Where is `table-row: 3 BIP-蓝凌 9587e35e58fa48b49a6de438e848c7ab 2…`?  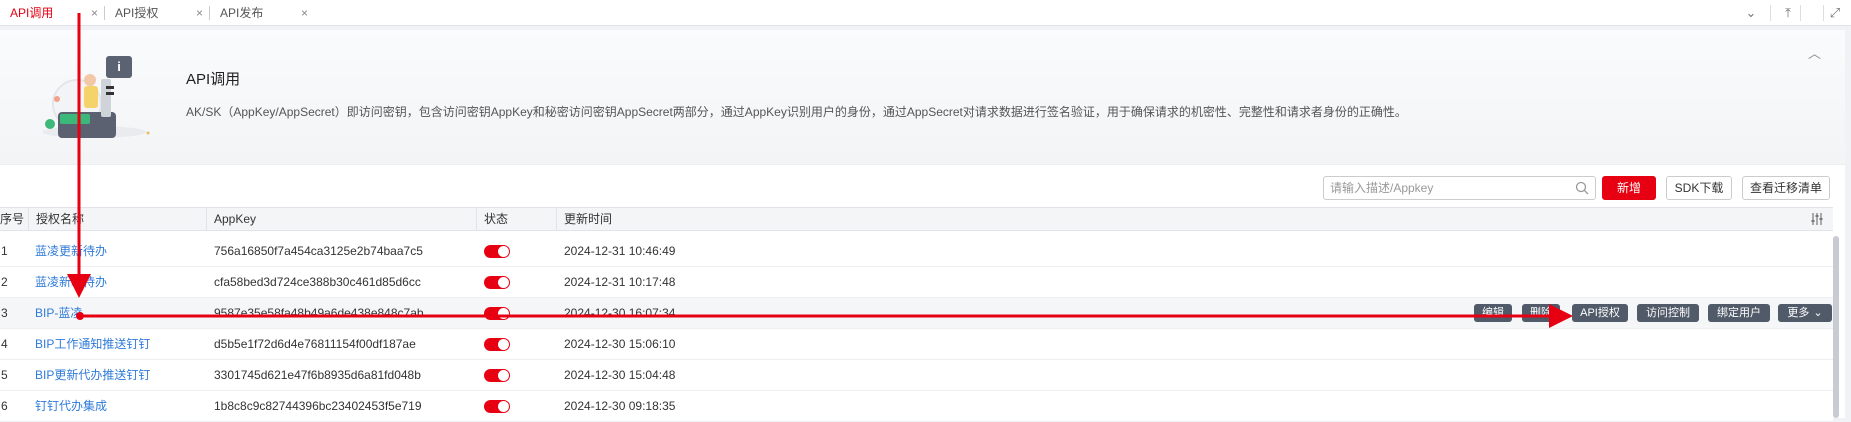
table-row: 3 BIP-蓝凌 9587e35e58fa48b49a6de438e848c7ab 2… is located at coordinates (916, 313).